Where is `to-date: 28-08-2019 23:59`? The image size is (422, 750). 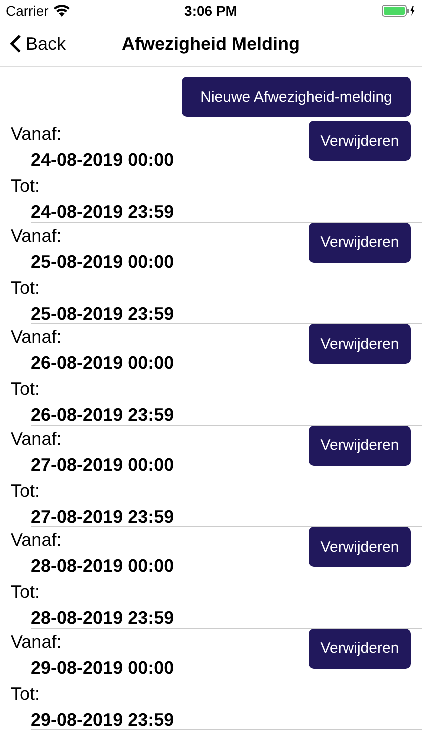 to-date: 28-08-2019 23:59 is located at coordinates (102, 618).